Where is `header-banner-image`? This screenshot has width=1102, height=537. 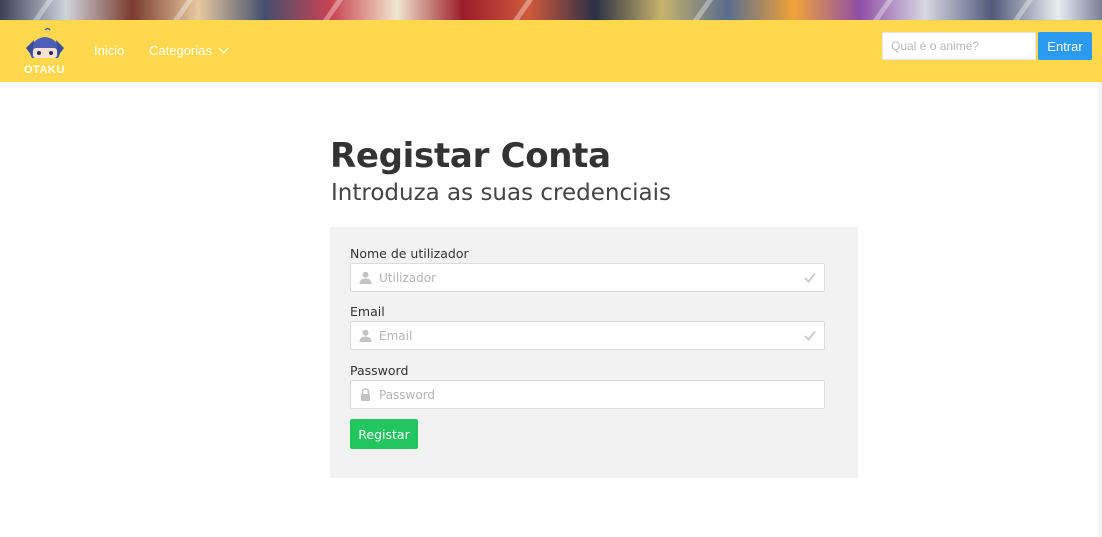
header-banner-image is located at coordinates (551, 10).